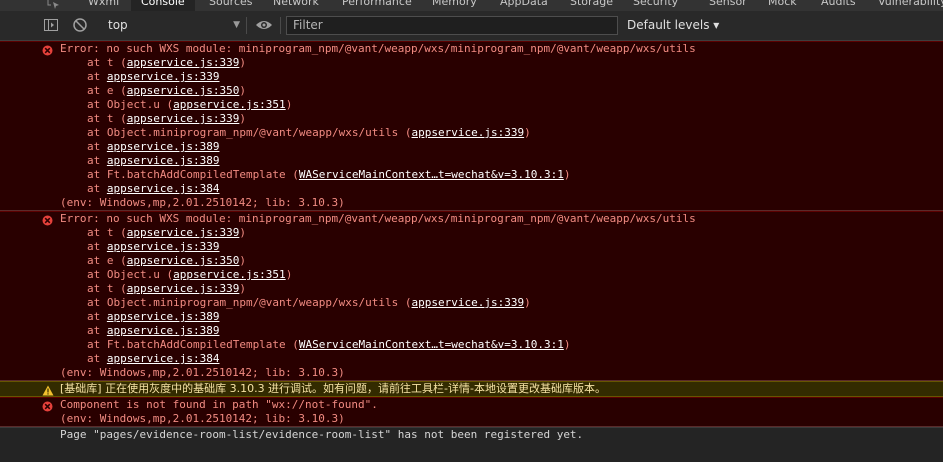 The image size is (943, 462). Describe the element at coordinates (103, 5) in the screenshot. I see `tab-wxml: Wxml` at that location.